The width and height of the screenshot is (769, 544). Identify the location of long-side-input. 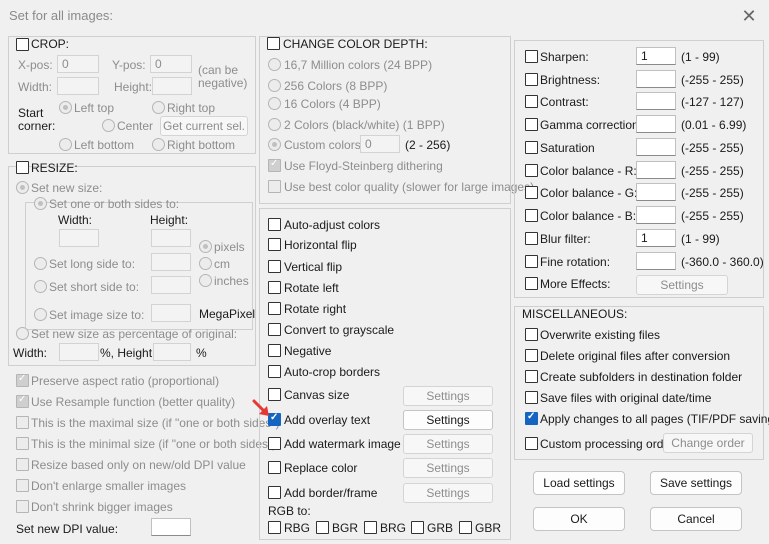
(171, 262).